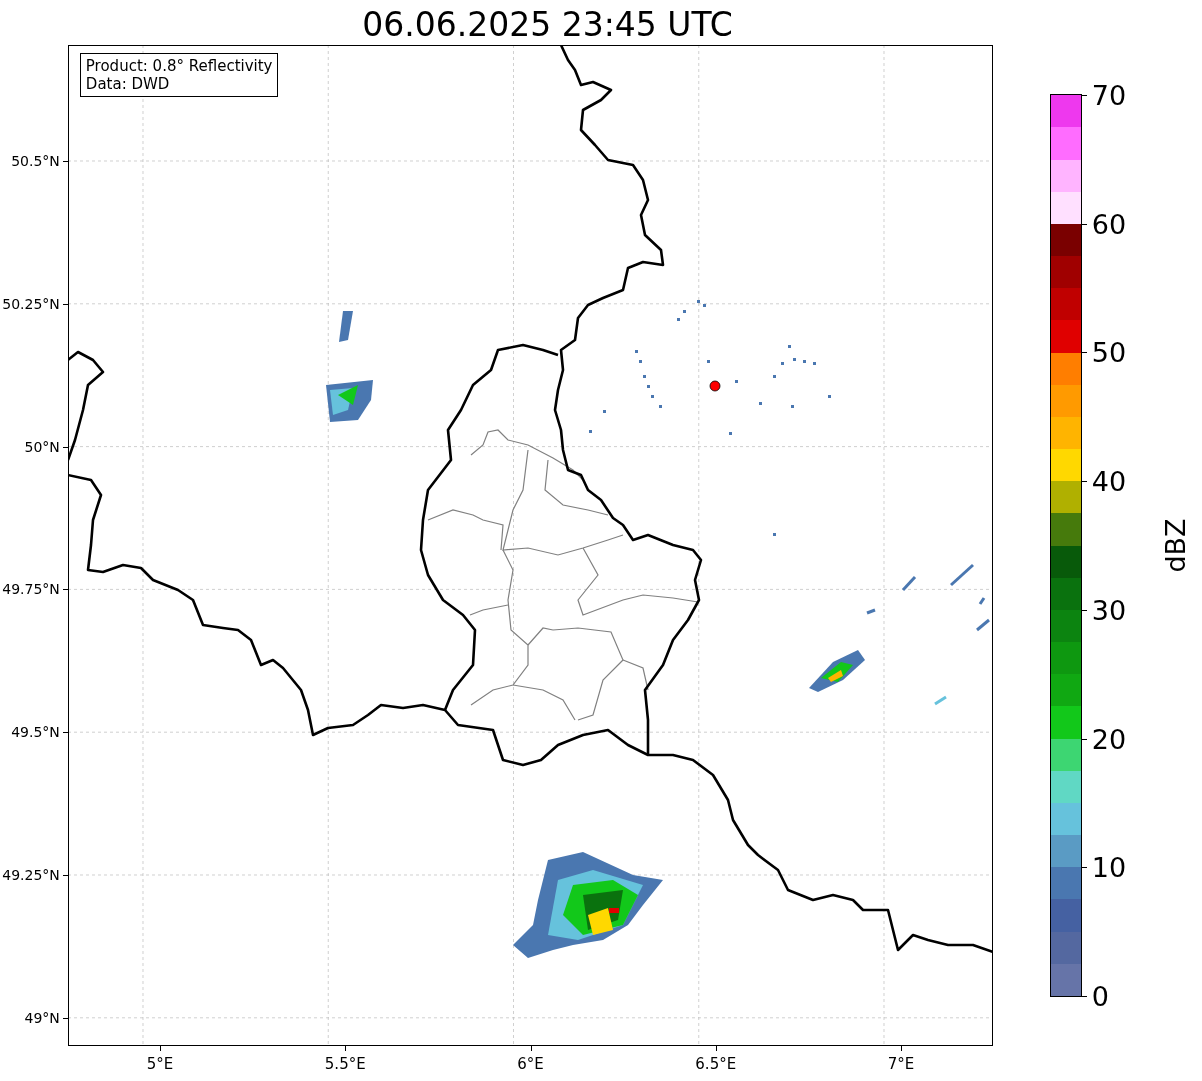 This screenshot has height=1081, width=1202. I want to click on colorbar-tick-label: 40, so click(1109, 481).